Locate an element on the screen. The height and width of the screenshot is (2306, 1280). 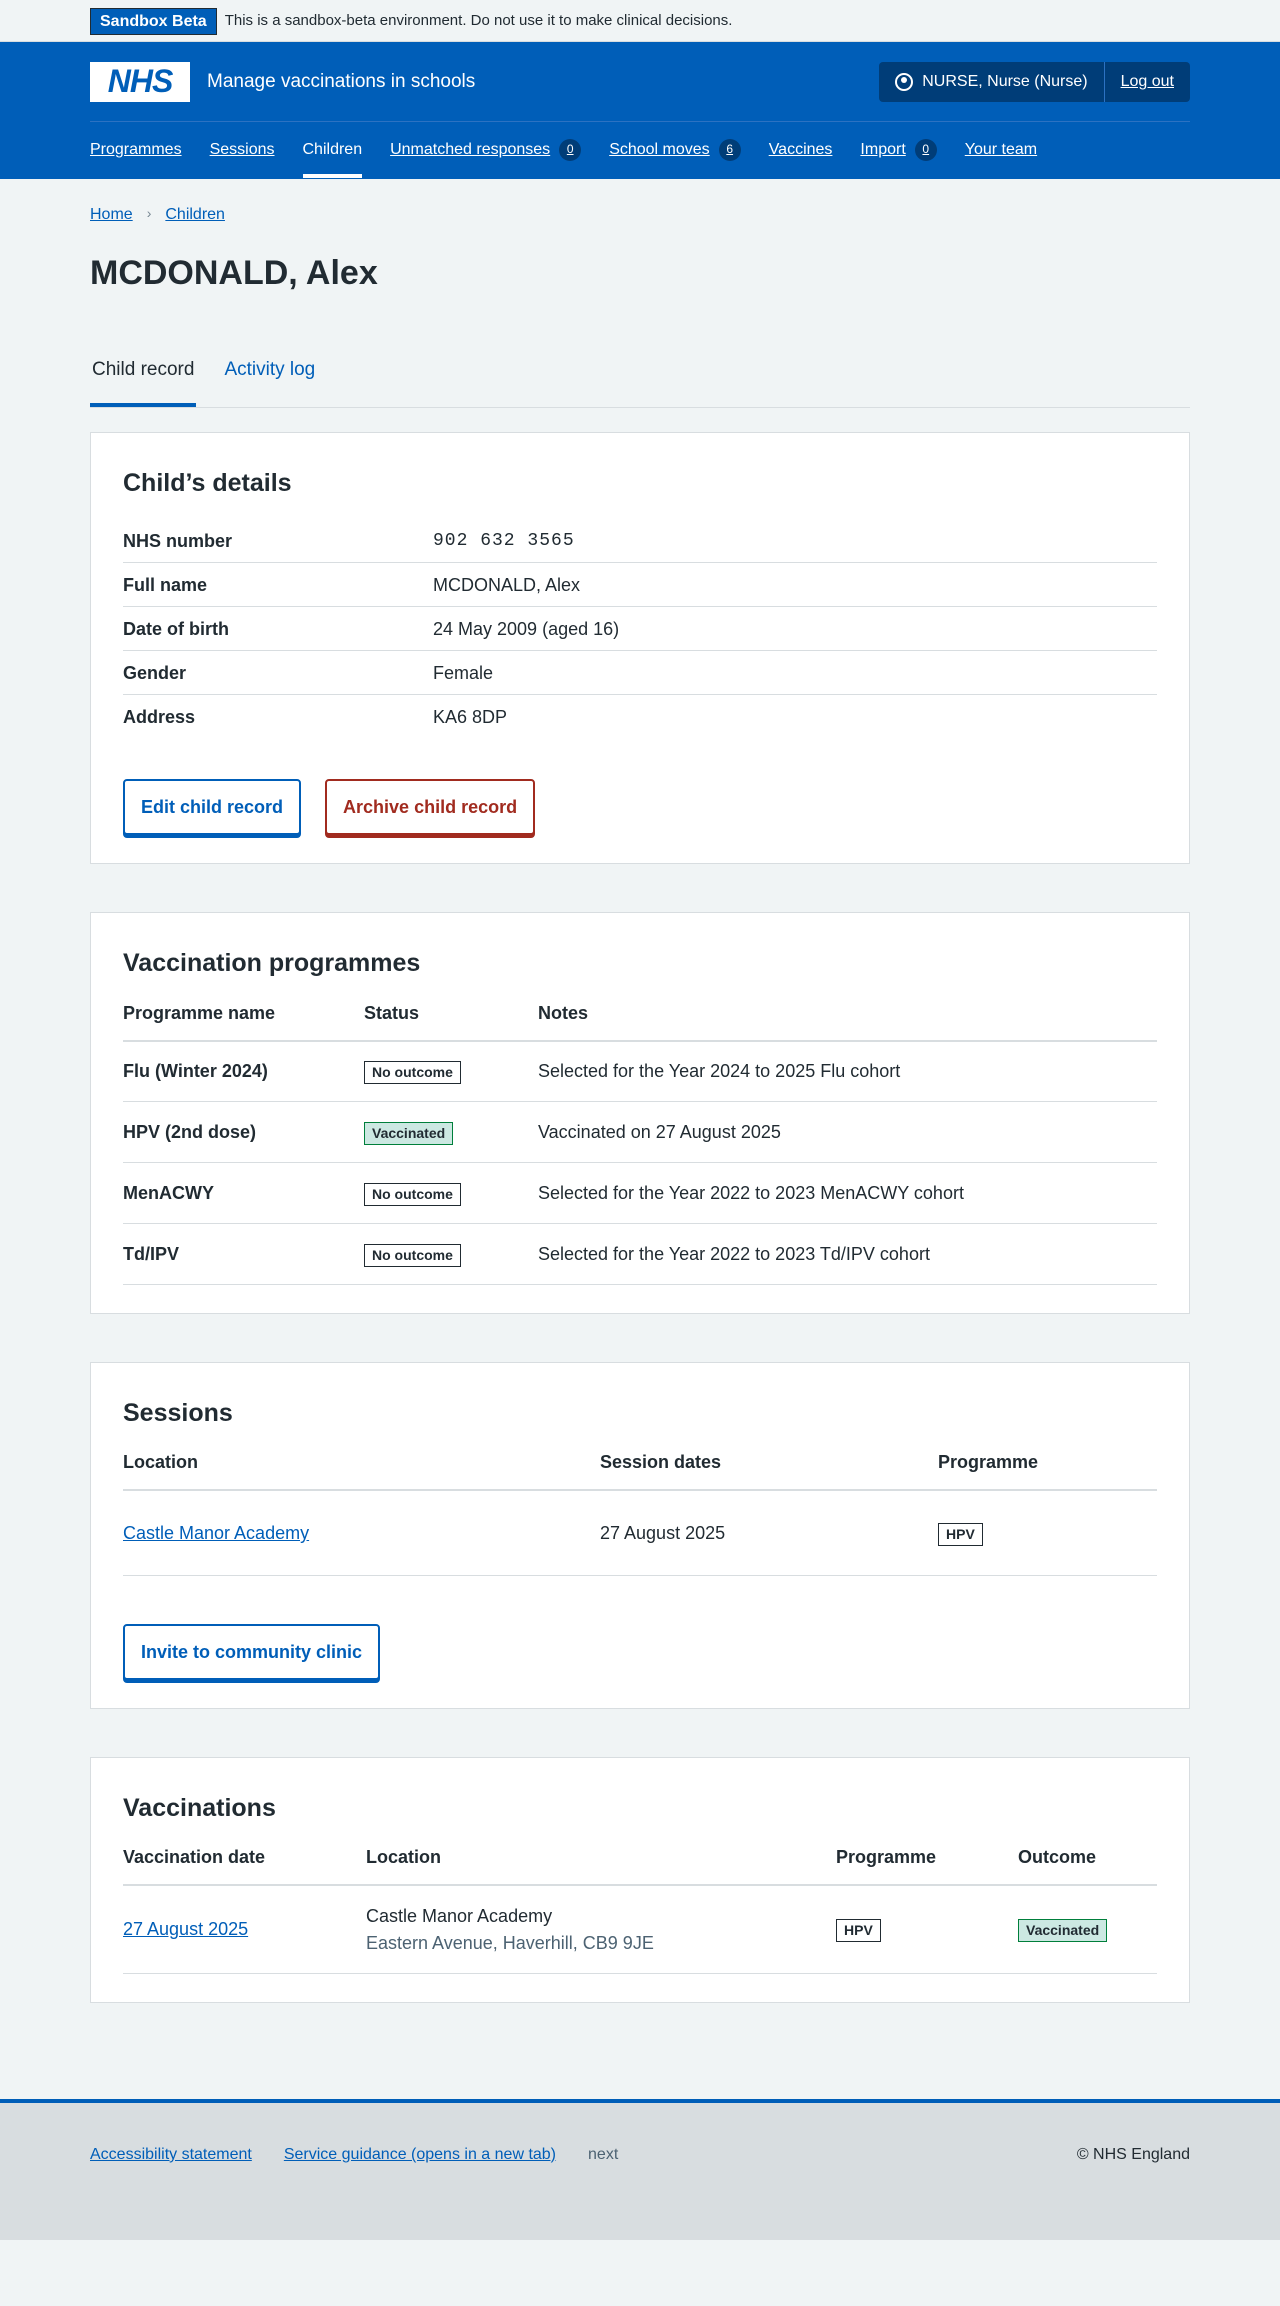
service-name: Manage vaccinations in schools is located at coordinates (341, 82).